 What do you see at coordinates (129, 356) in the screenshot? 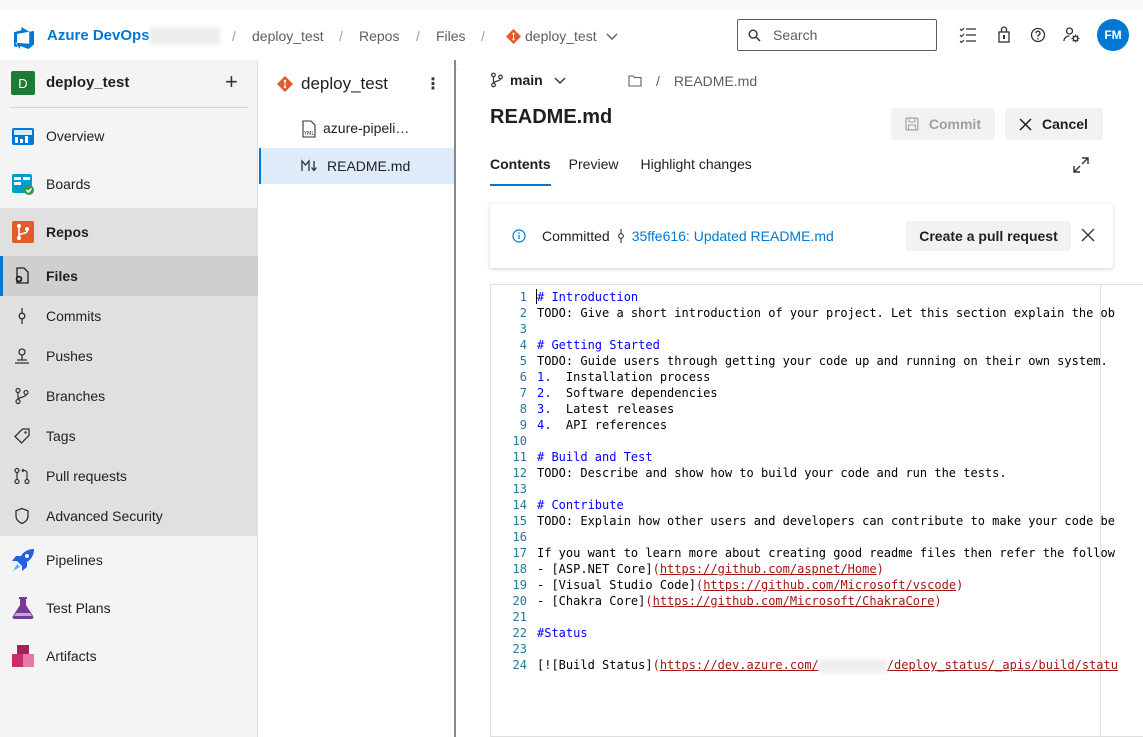
I see `nav-pushes: Pushes` at bounding box center [129, 356].